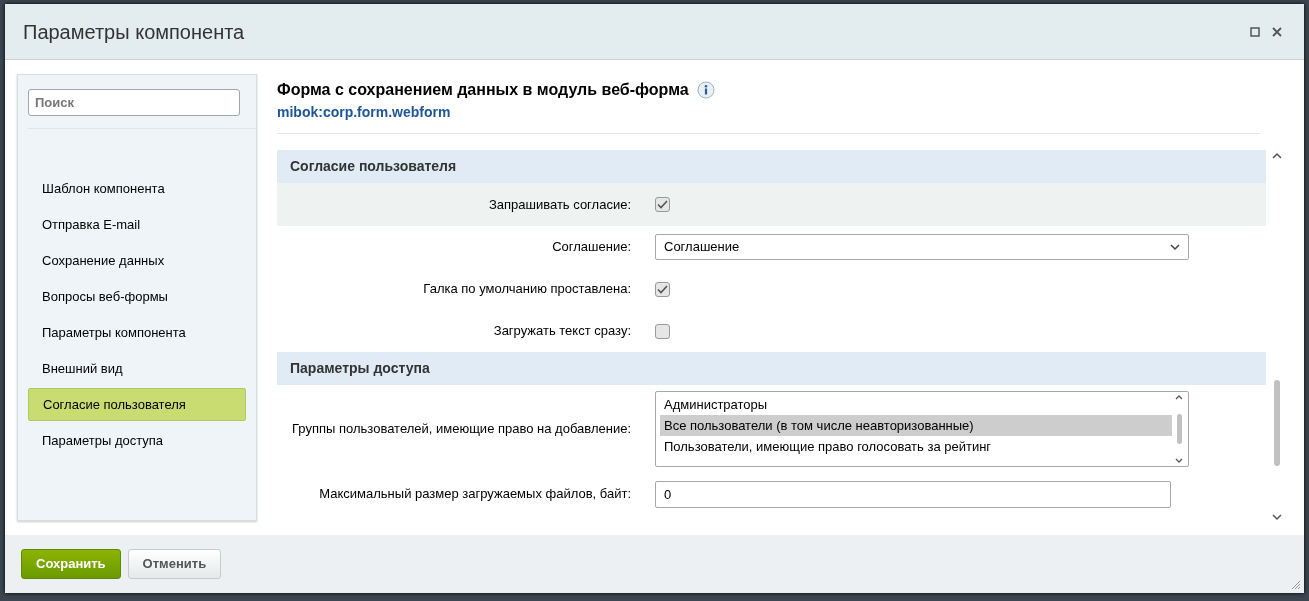 The width and height of the screenshot is (1309, 601). Describe the element at coordinates (559, 204) in the screenshot. I see `field-label: Запрашивать согласие:` at that location.